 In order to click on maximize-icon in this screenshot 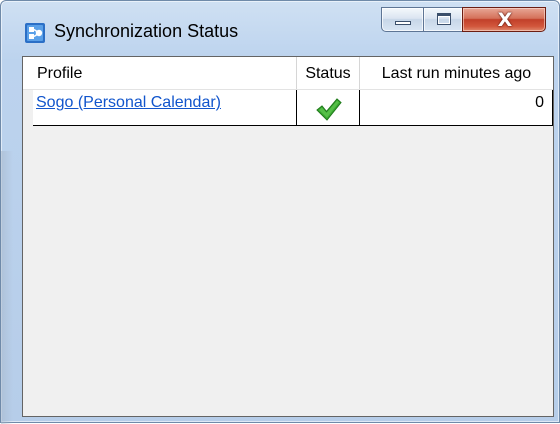, I will do `click(444, 19)`.